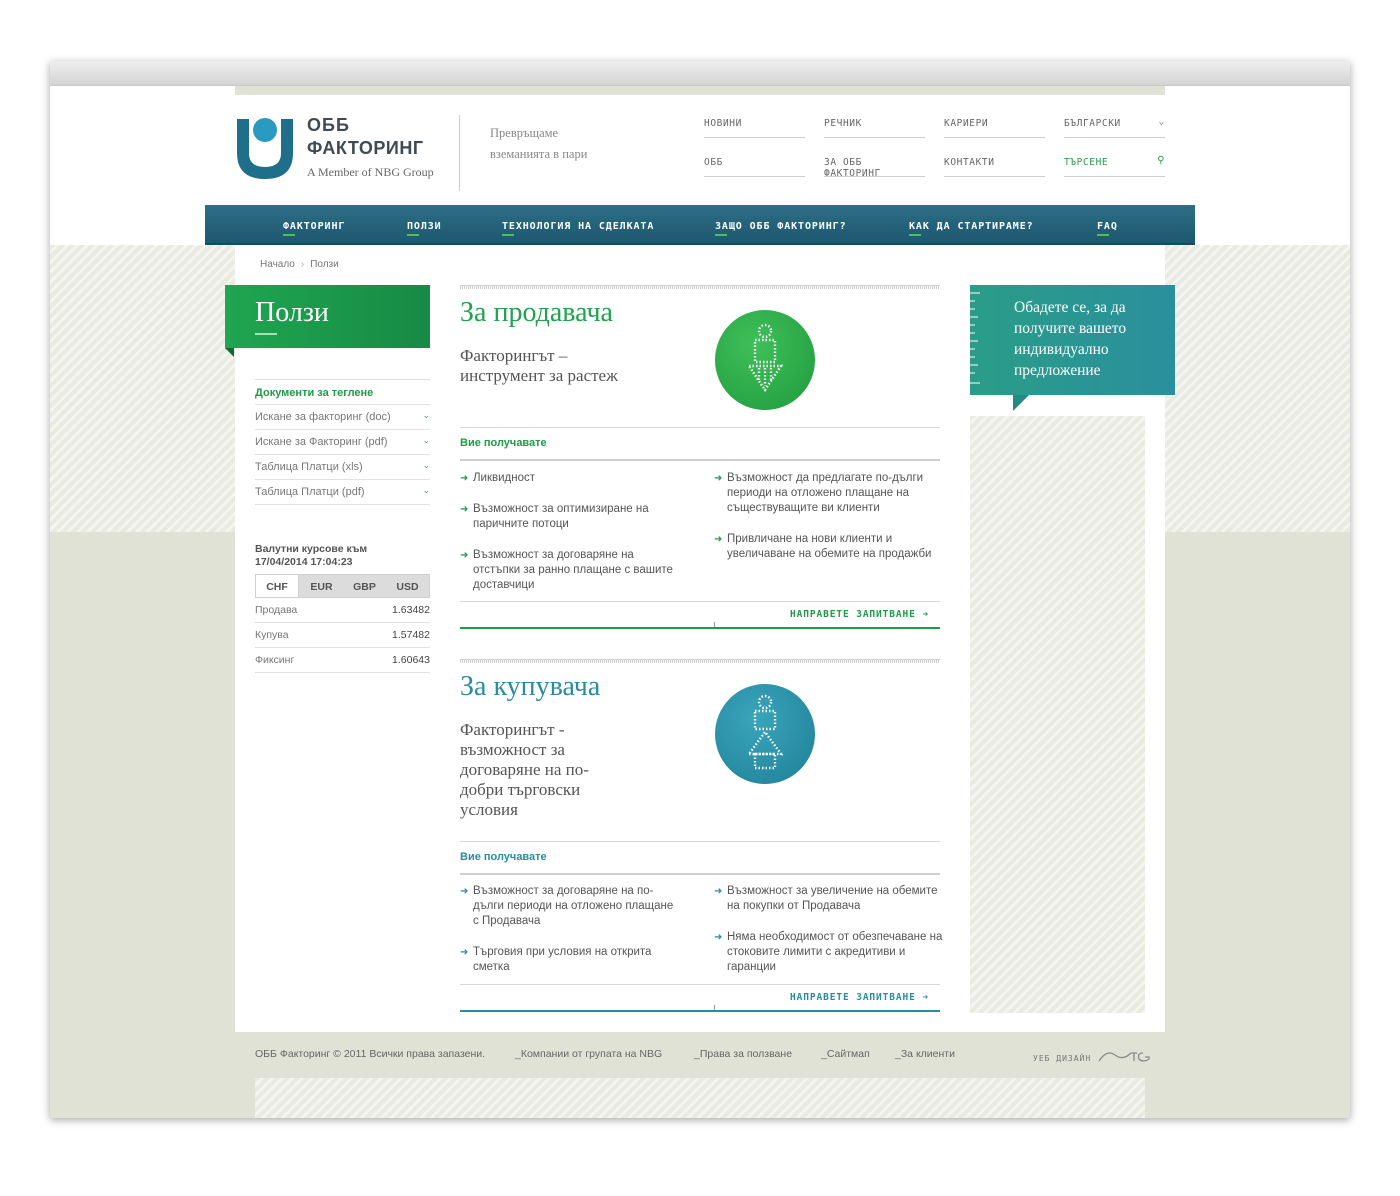 Image resolution: width=1400 pixels, height=1196 pixels. Describe the element at coordinates (1257, 388) in the screenshot. I see `background-pattern-right` at that location.